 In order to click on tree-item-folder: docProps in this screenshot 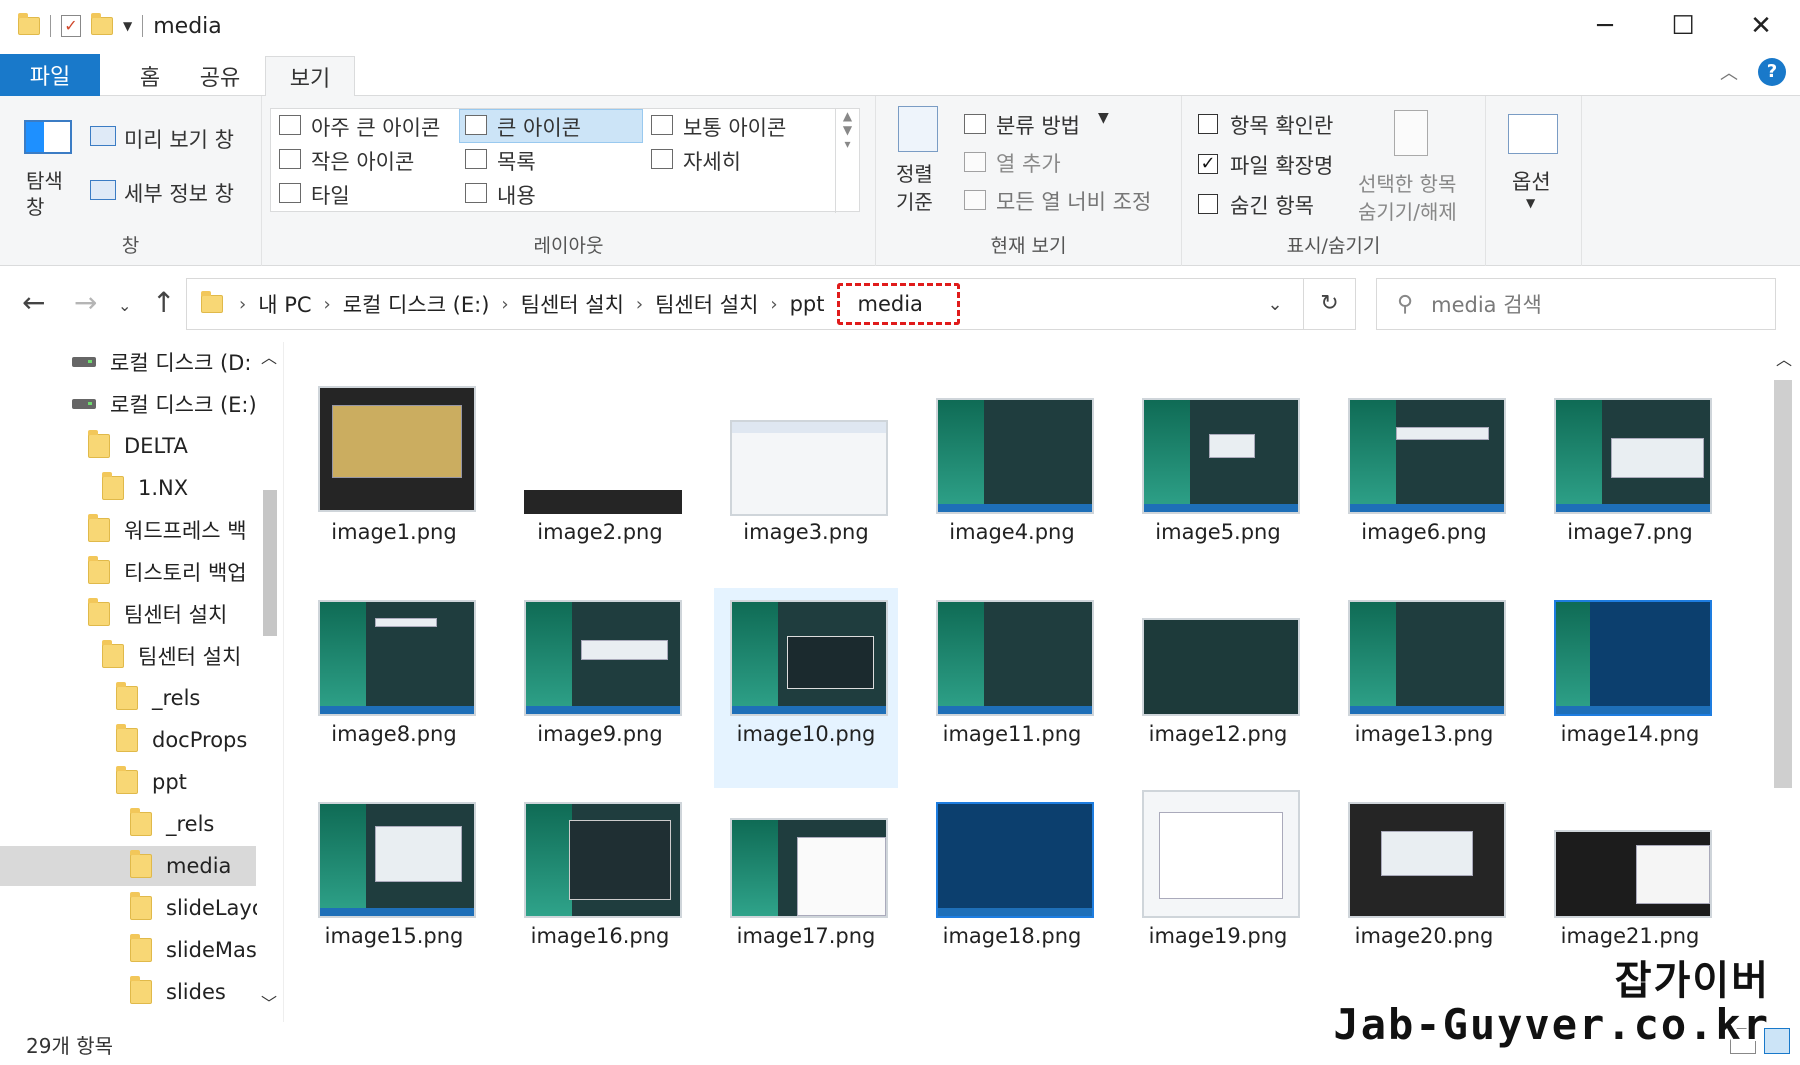, I will do `click(181, 740)`.